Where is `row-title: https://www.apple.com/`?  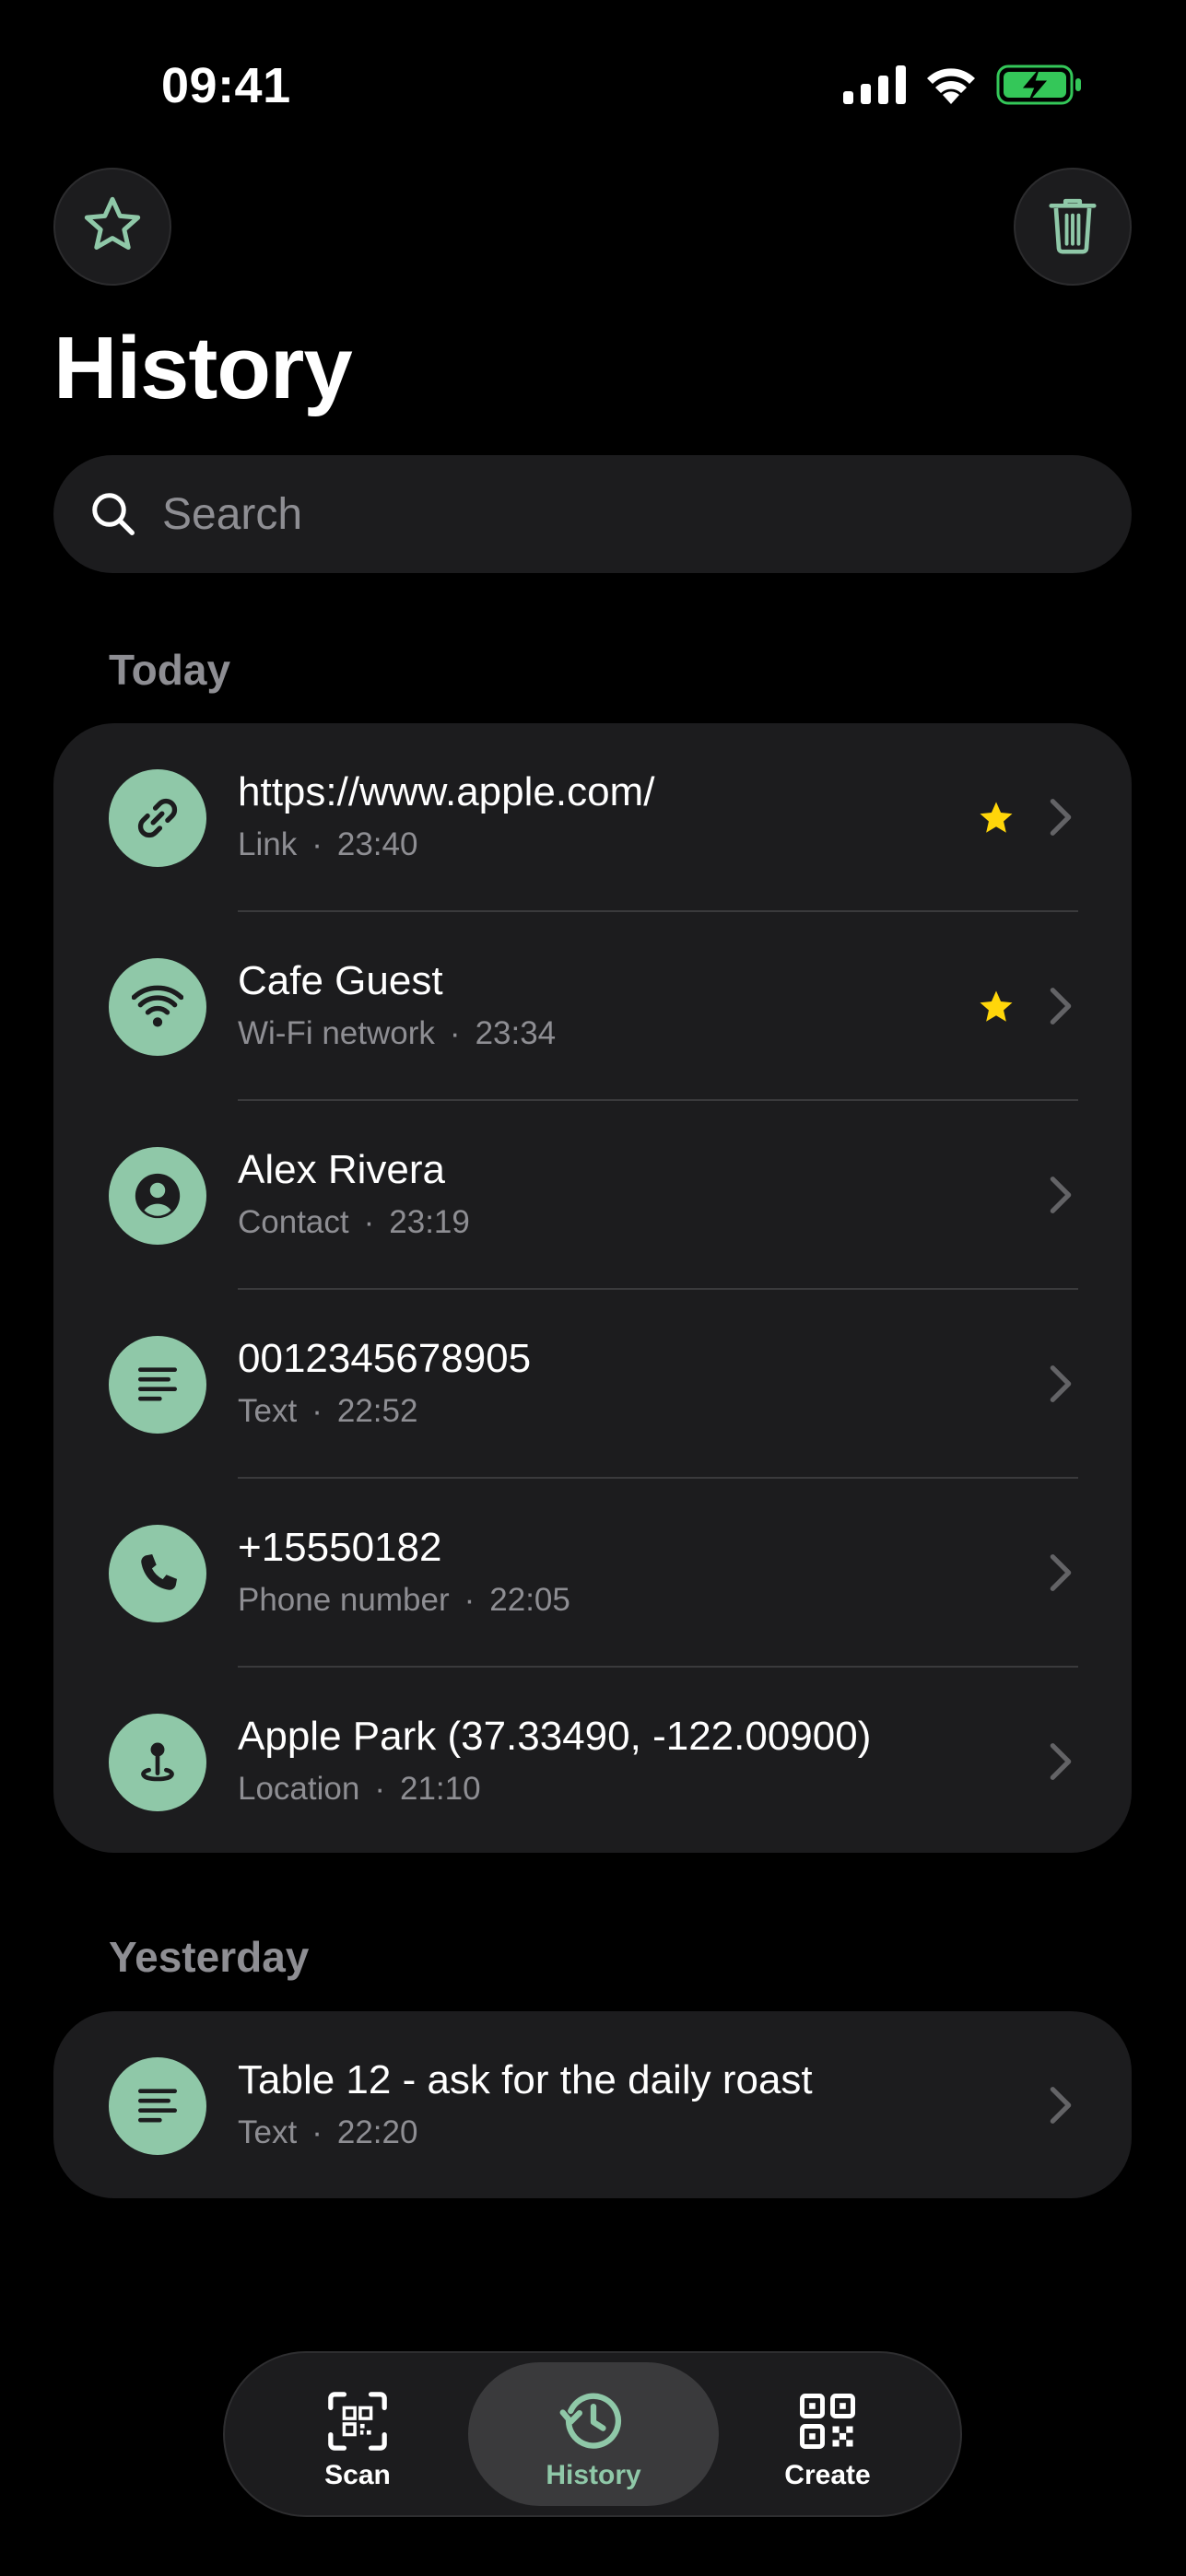 row-title: https://www.apple.com/ is located at coordinates (446, 791).